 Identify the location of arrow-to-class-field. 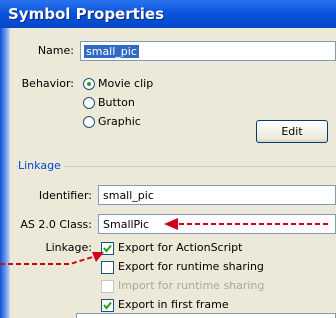
(246, 224).